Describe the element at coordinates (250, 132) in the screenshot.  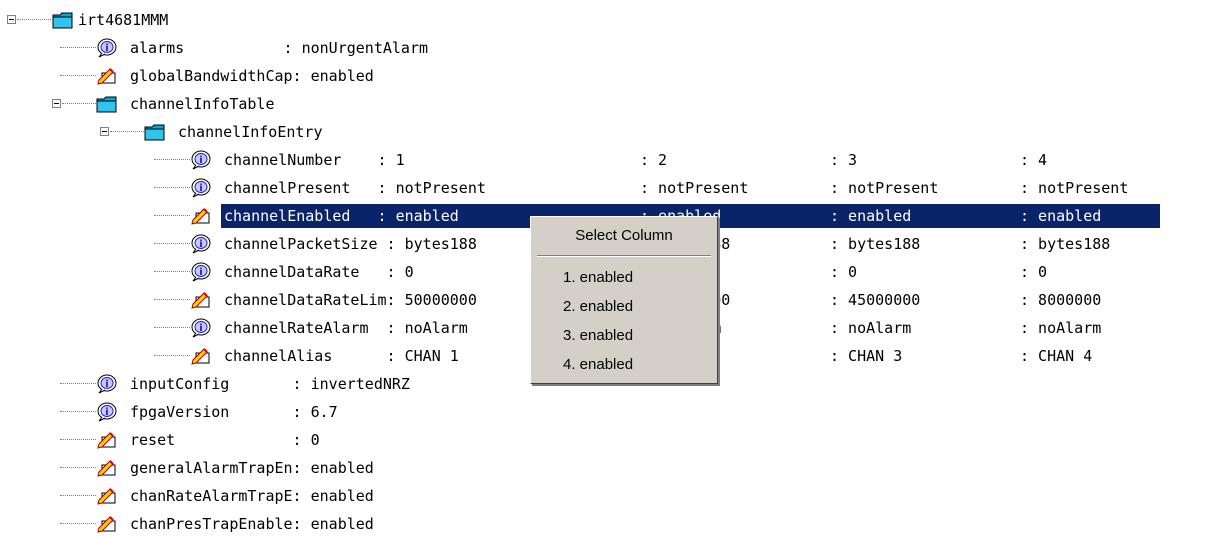
I see `row-label: channelInfoEntry` at that location.